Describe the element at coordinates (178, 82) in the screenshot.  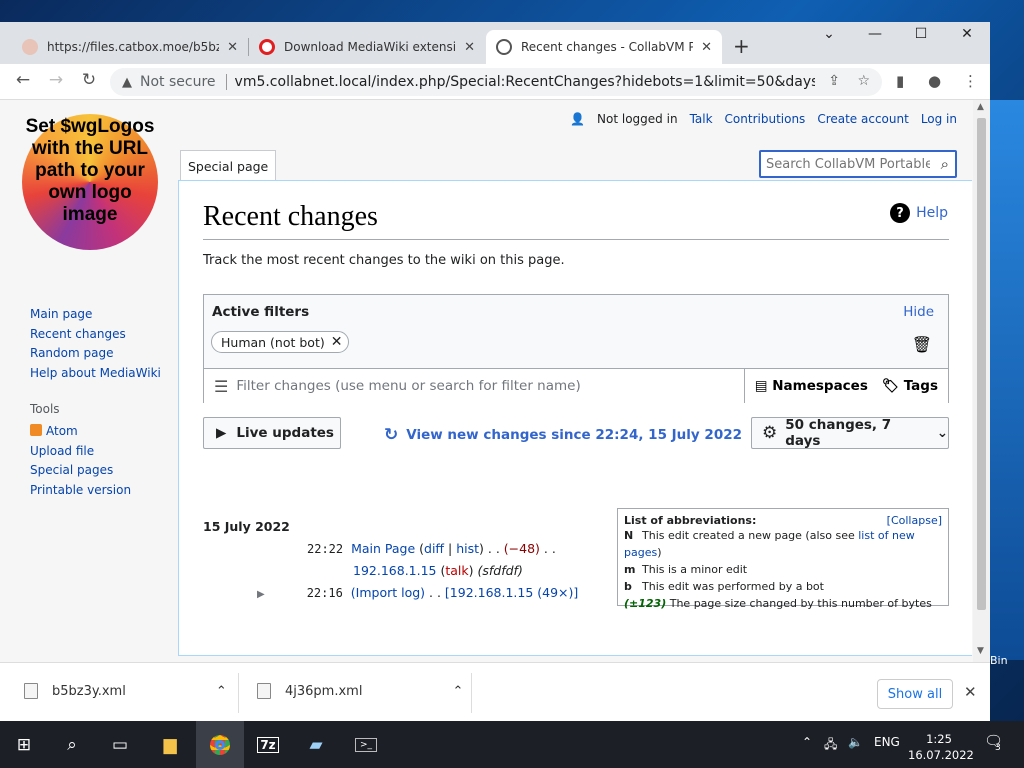
I see `not-secure-label: Not secure` at that location.